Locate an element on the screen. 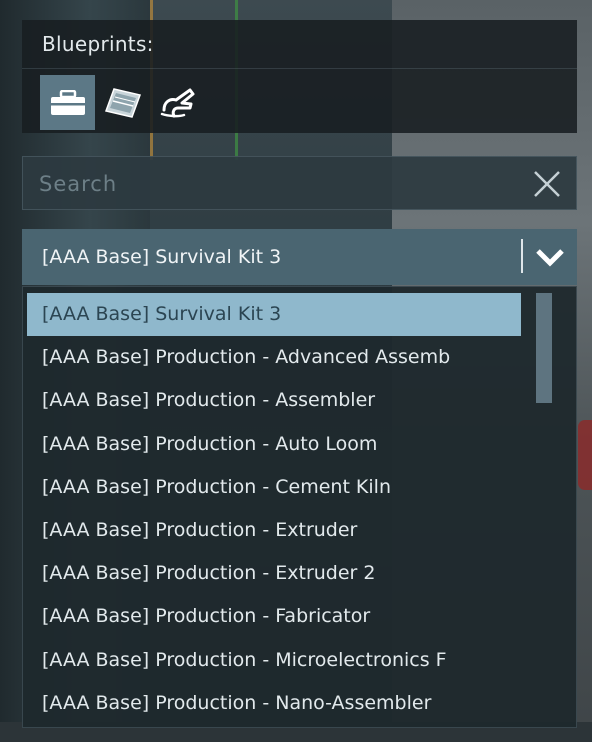 The height and width of the screenshot is (742, 592). search-box is located at coordinates (299, 183).